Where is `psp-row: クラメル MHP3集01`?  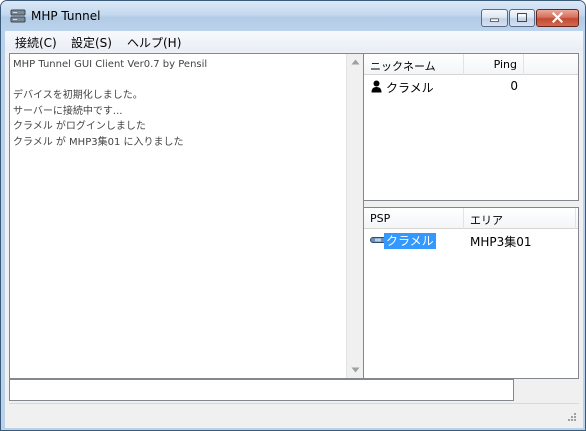
psp-row: クラメル MHP3集01 is located at coordinates (471, 241).